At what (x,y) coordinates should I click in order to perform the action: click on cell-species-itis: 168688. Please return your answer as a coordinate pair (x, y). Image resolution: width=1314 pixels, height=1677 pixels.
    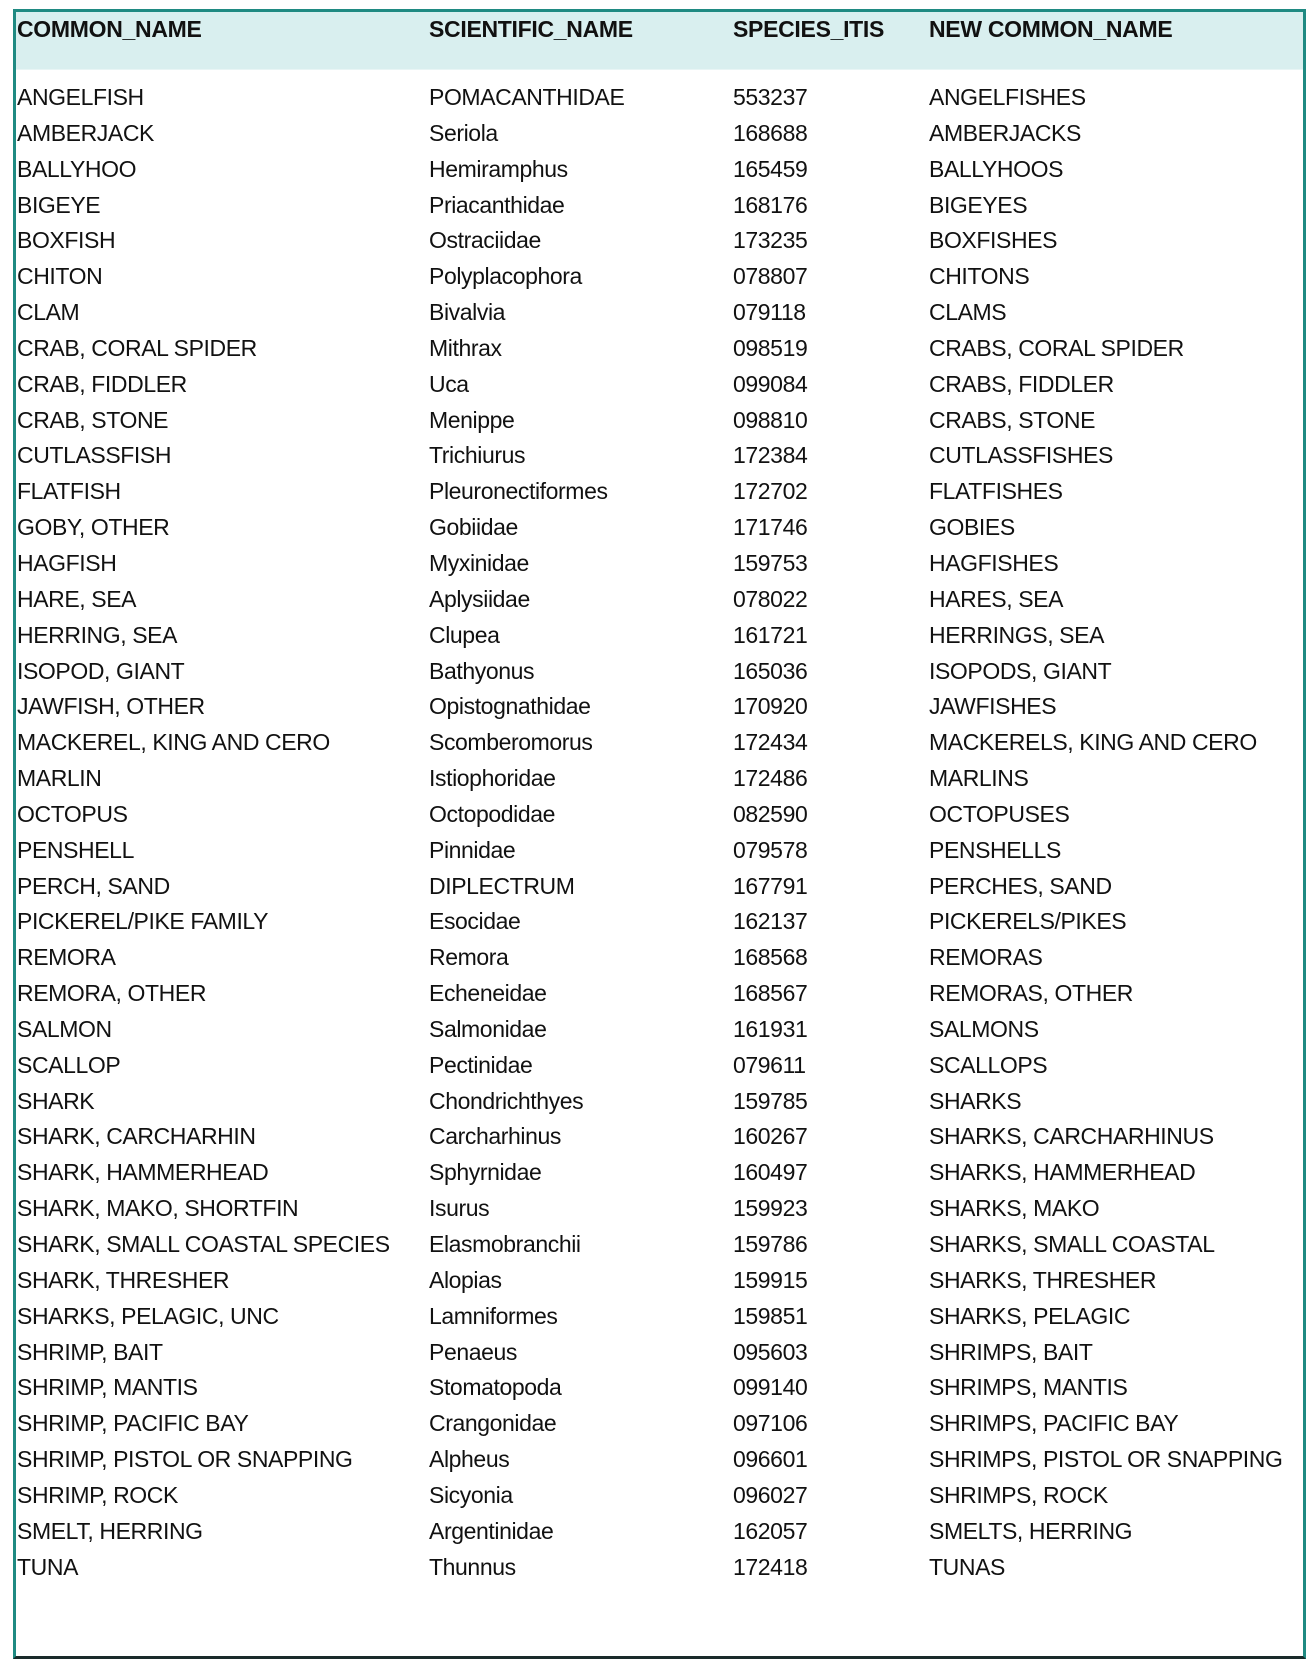
    Looking at the image, I should click on (770, 132).